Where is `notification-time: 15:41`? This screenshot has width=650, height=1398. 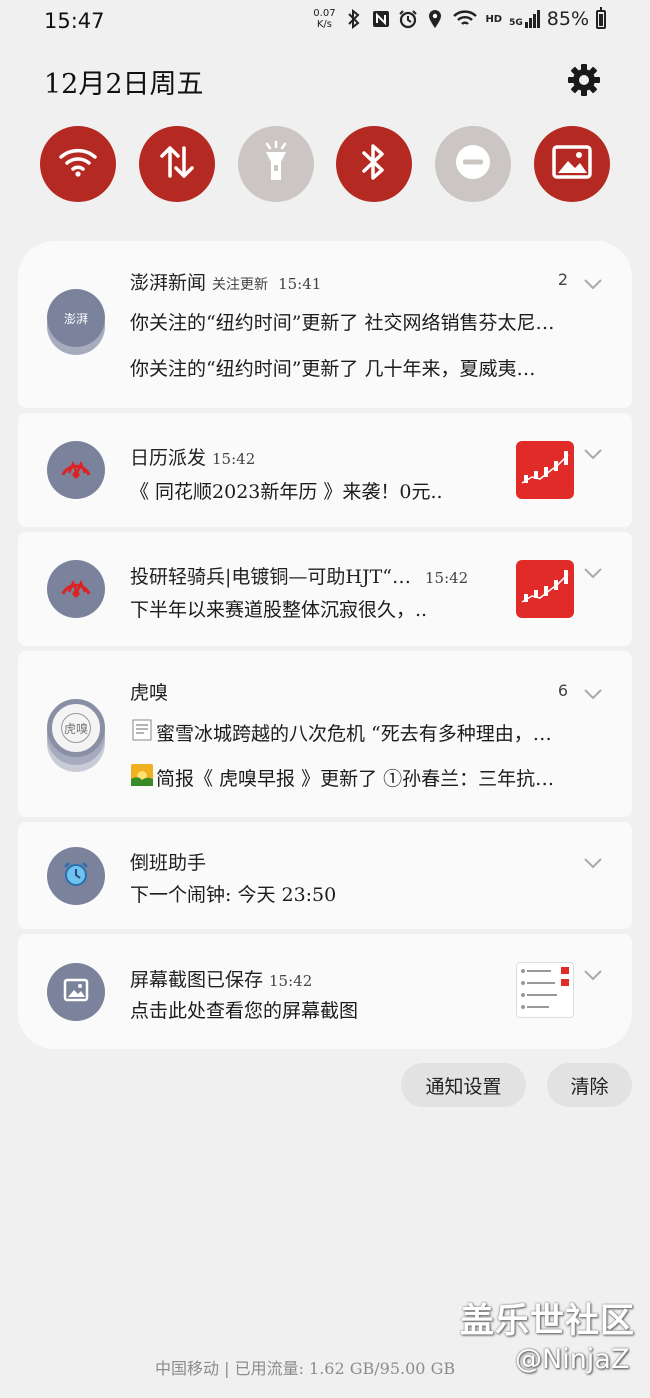 notification-time: 15:41 is located at coordinates (300, 284).